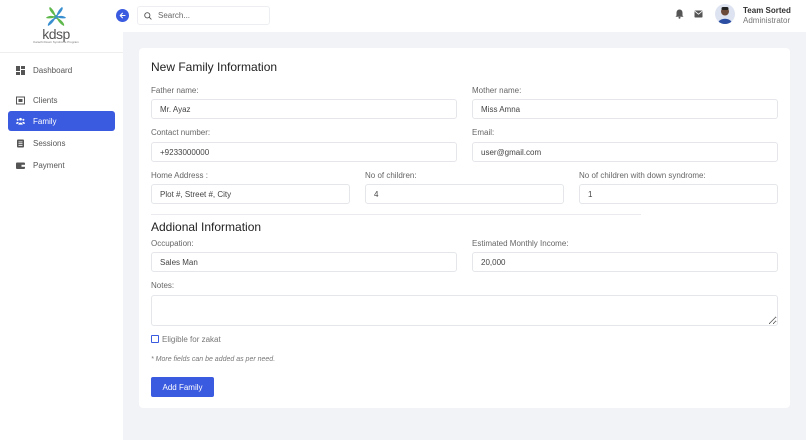 The height and width of the screenshot is (440, 806). What do you see at coordinates (191, 339) in the screenshot?
I see `zakat-checkbox-label: Eligible for zakat` at bounding box center [191, 339].